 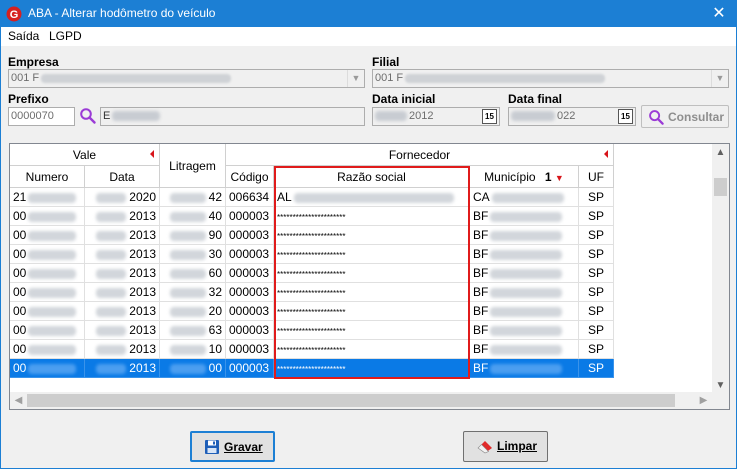 I want to click on scroll-up-icon: ▲, so click(x=720, y=152).